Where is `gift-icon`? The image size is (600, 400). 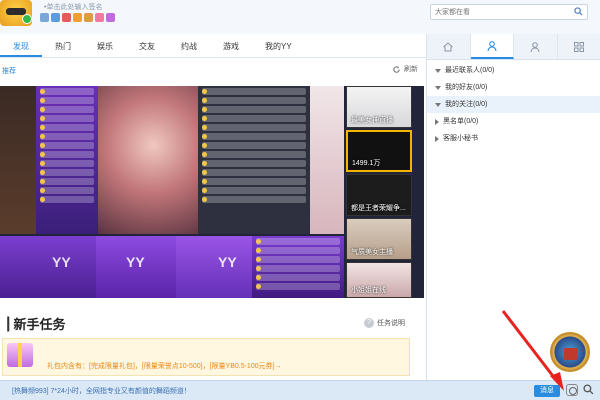
gift-icon is located at coordinates (20, 355).